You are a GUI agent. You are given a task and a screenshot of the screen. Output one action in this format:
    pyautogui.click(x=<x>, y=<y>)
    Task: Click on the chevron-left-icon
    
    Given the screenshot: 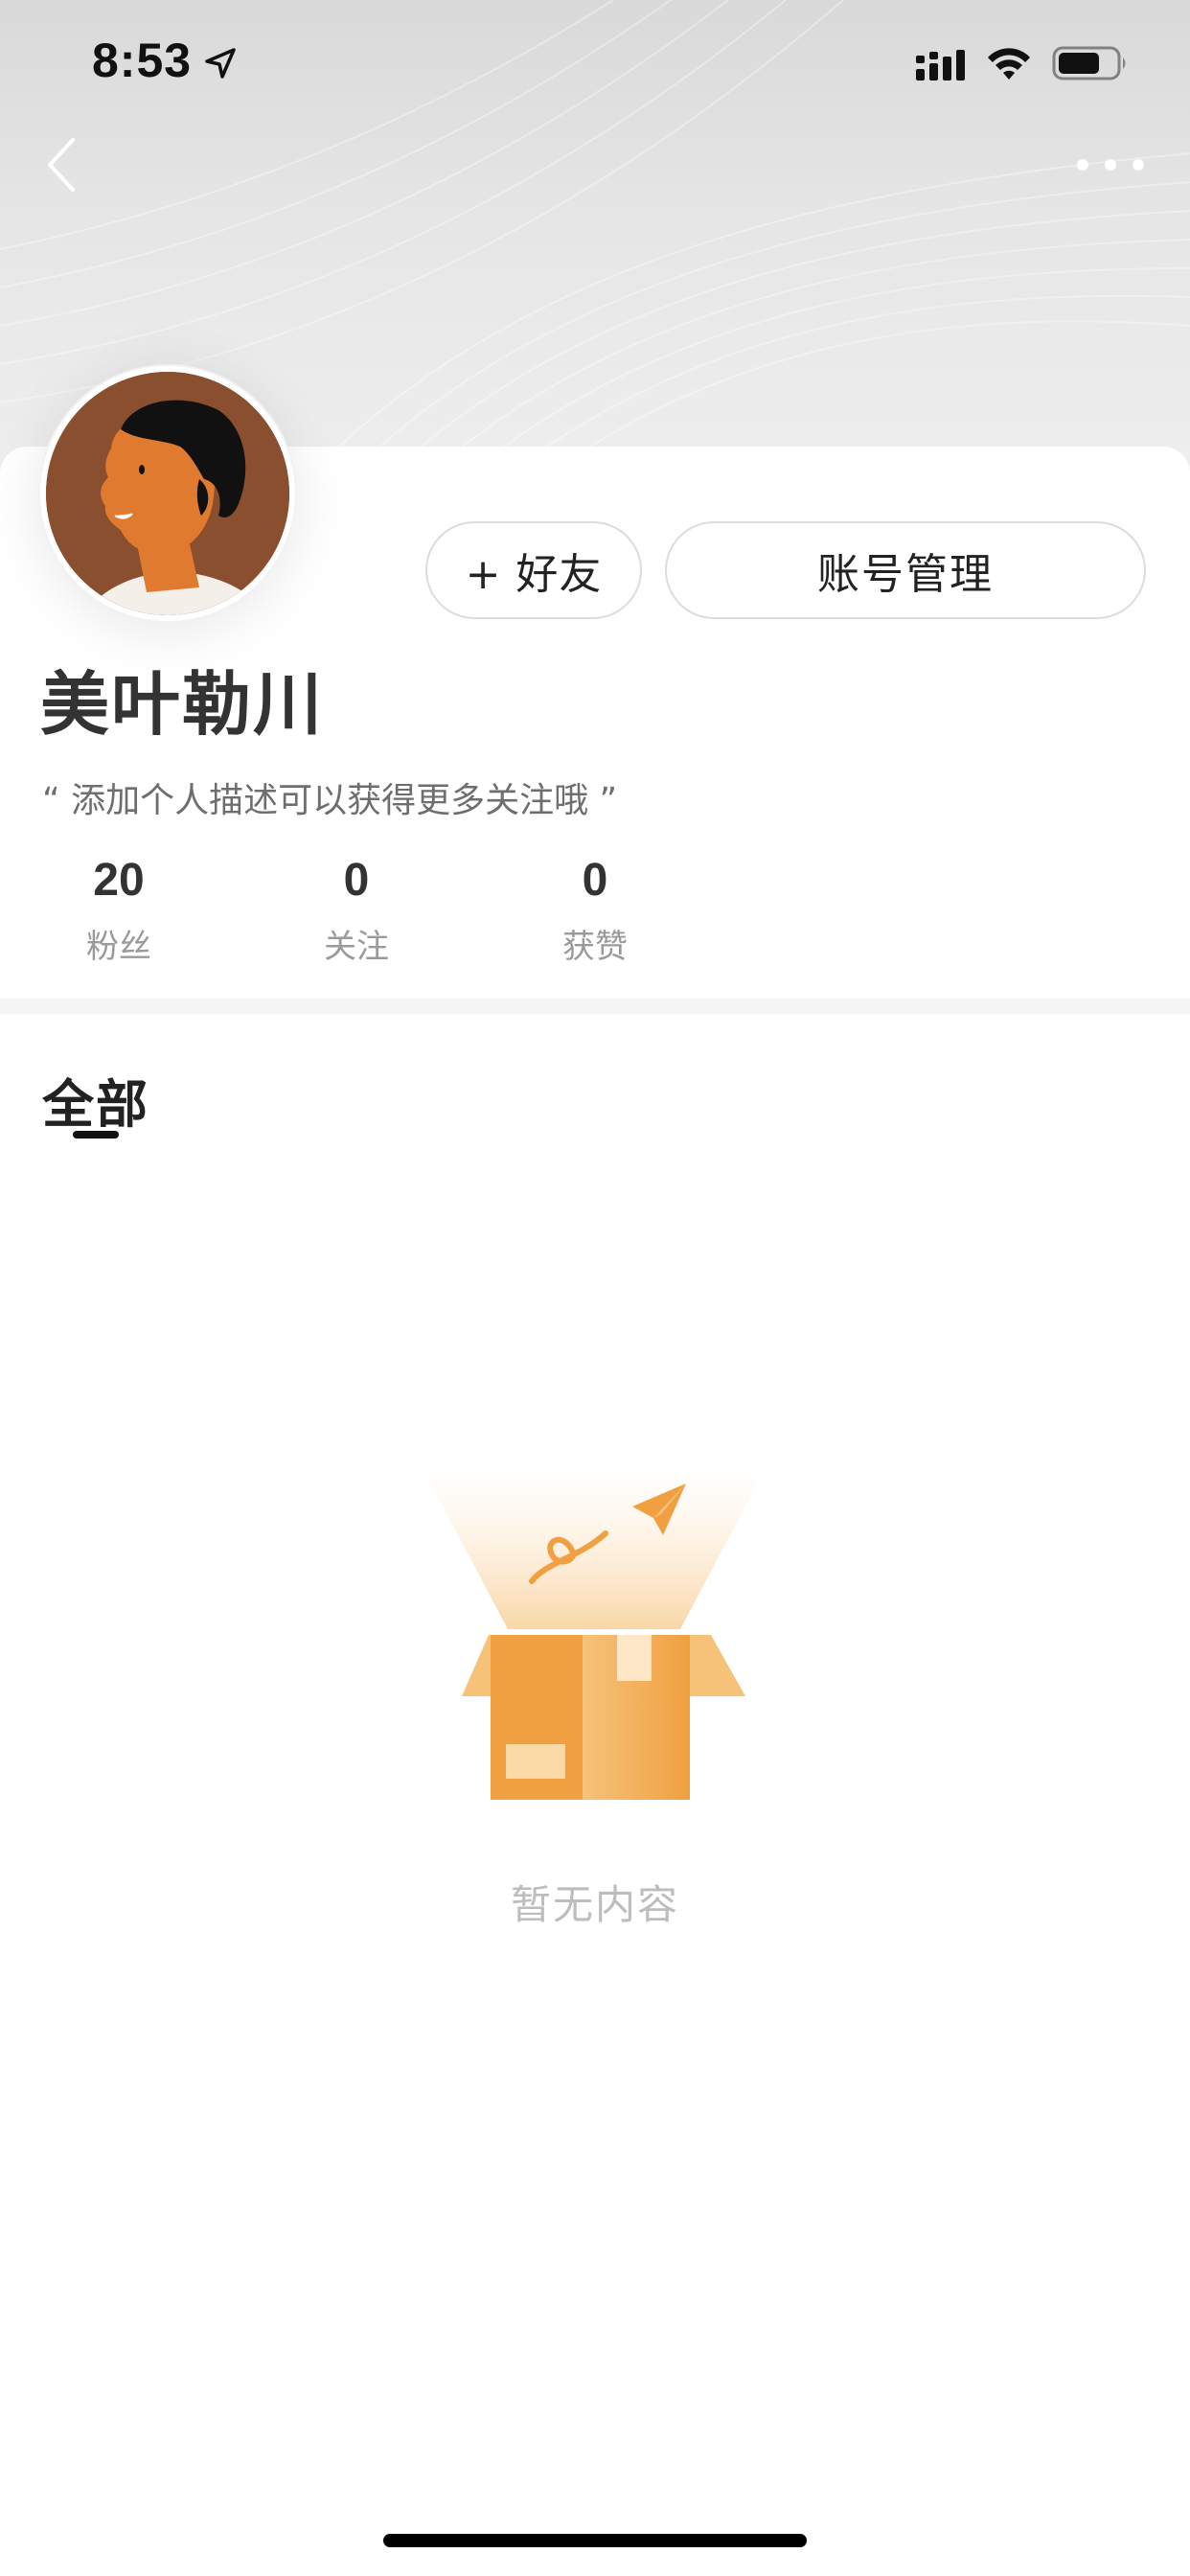 What is the action you would take?
    pyautogui.click(x=62, y=165)
    